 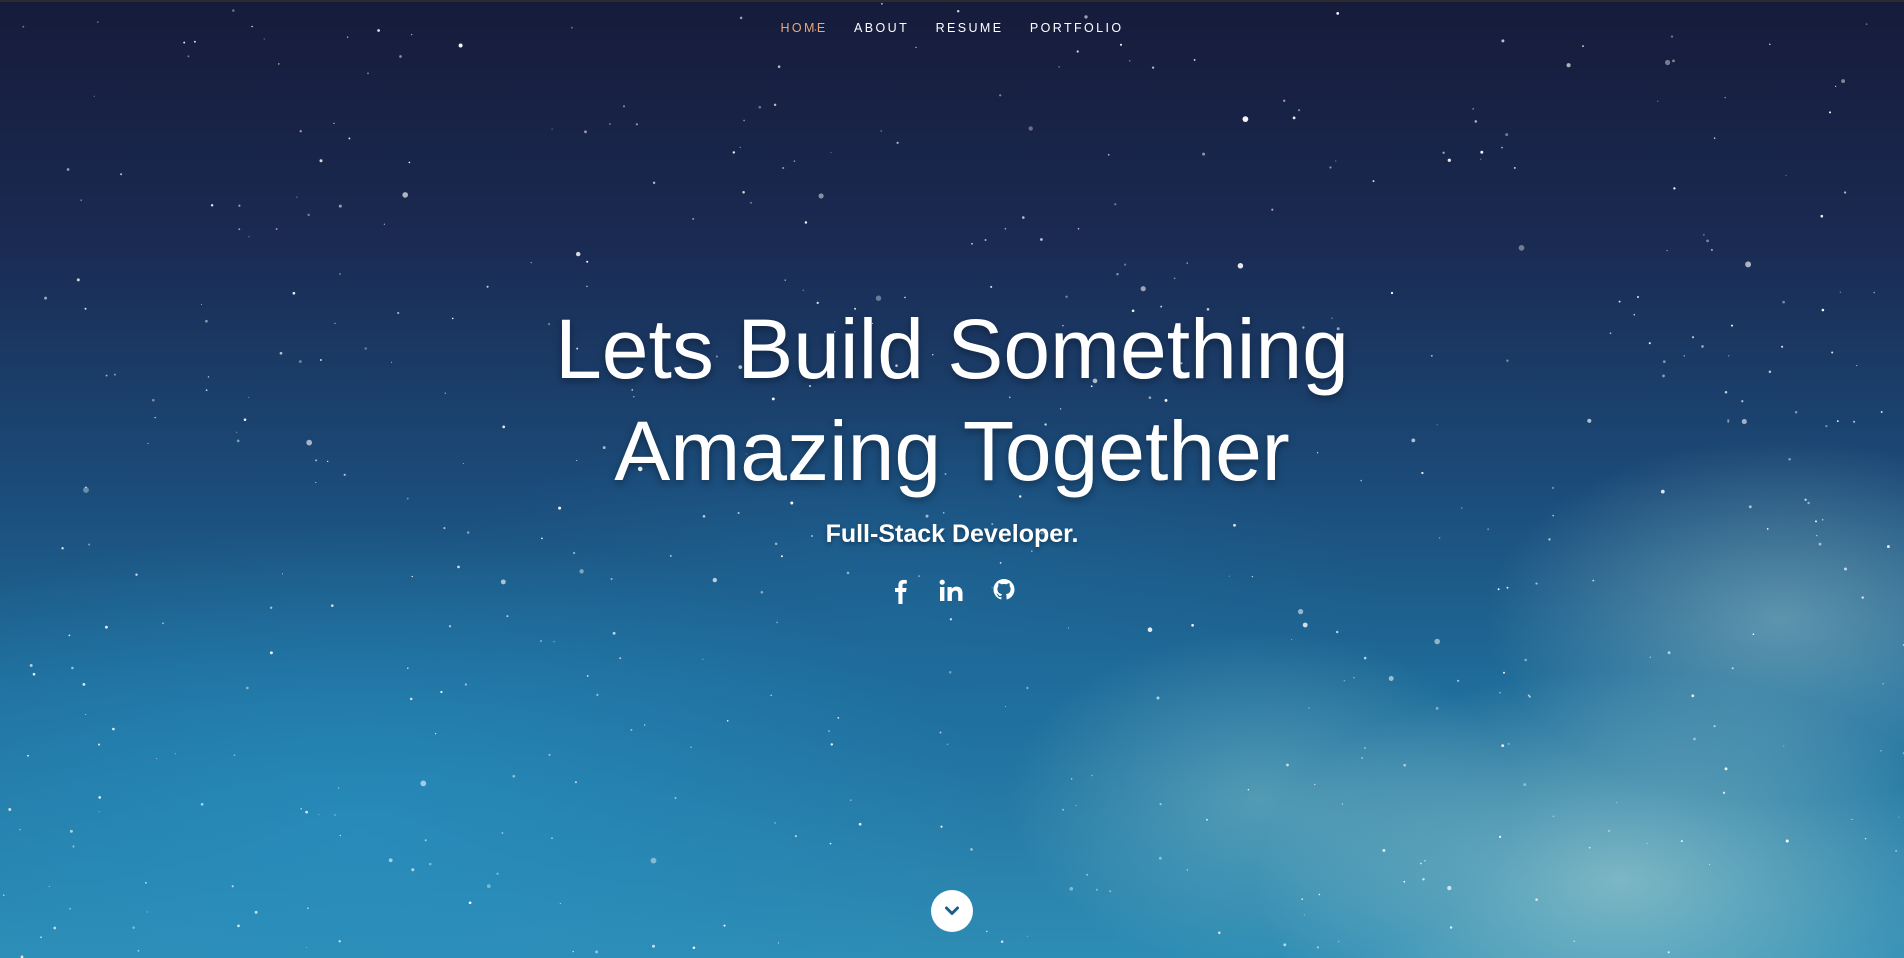 I want to click on github-icon, so click(x=1004, y=591).